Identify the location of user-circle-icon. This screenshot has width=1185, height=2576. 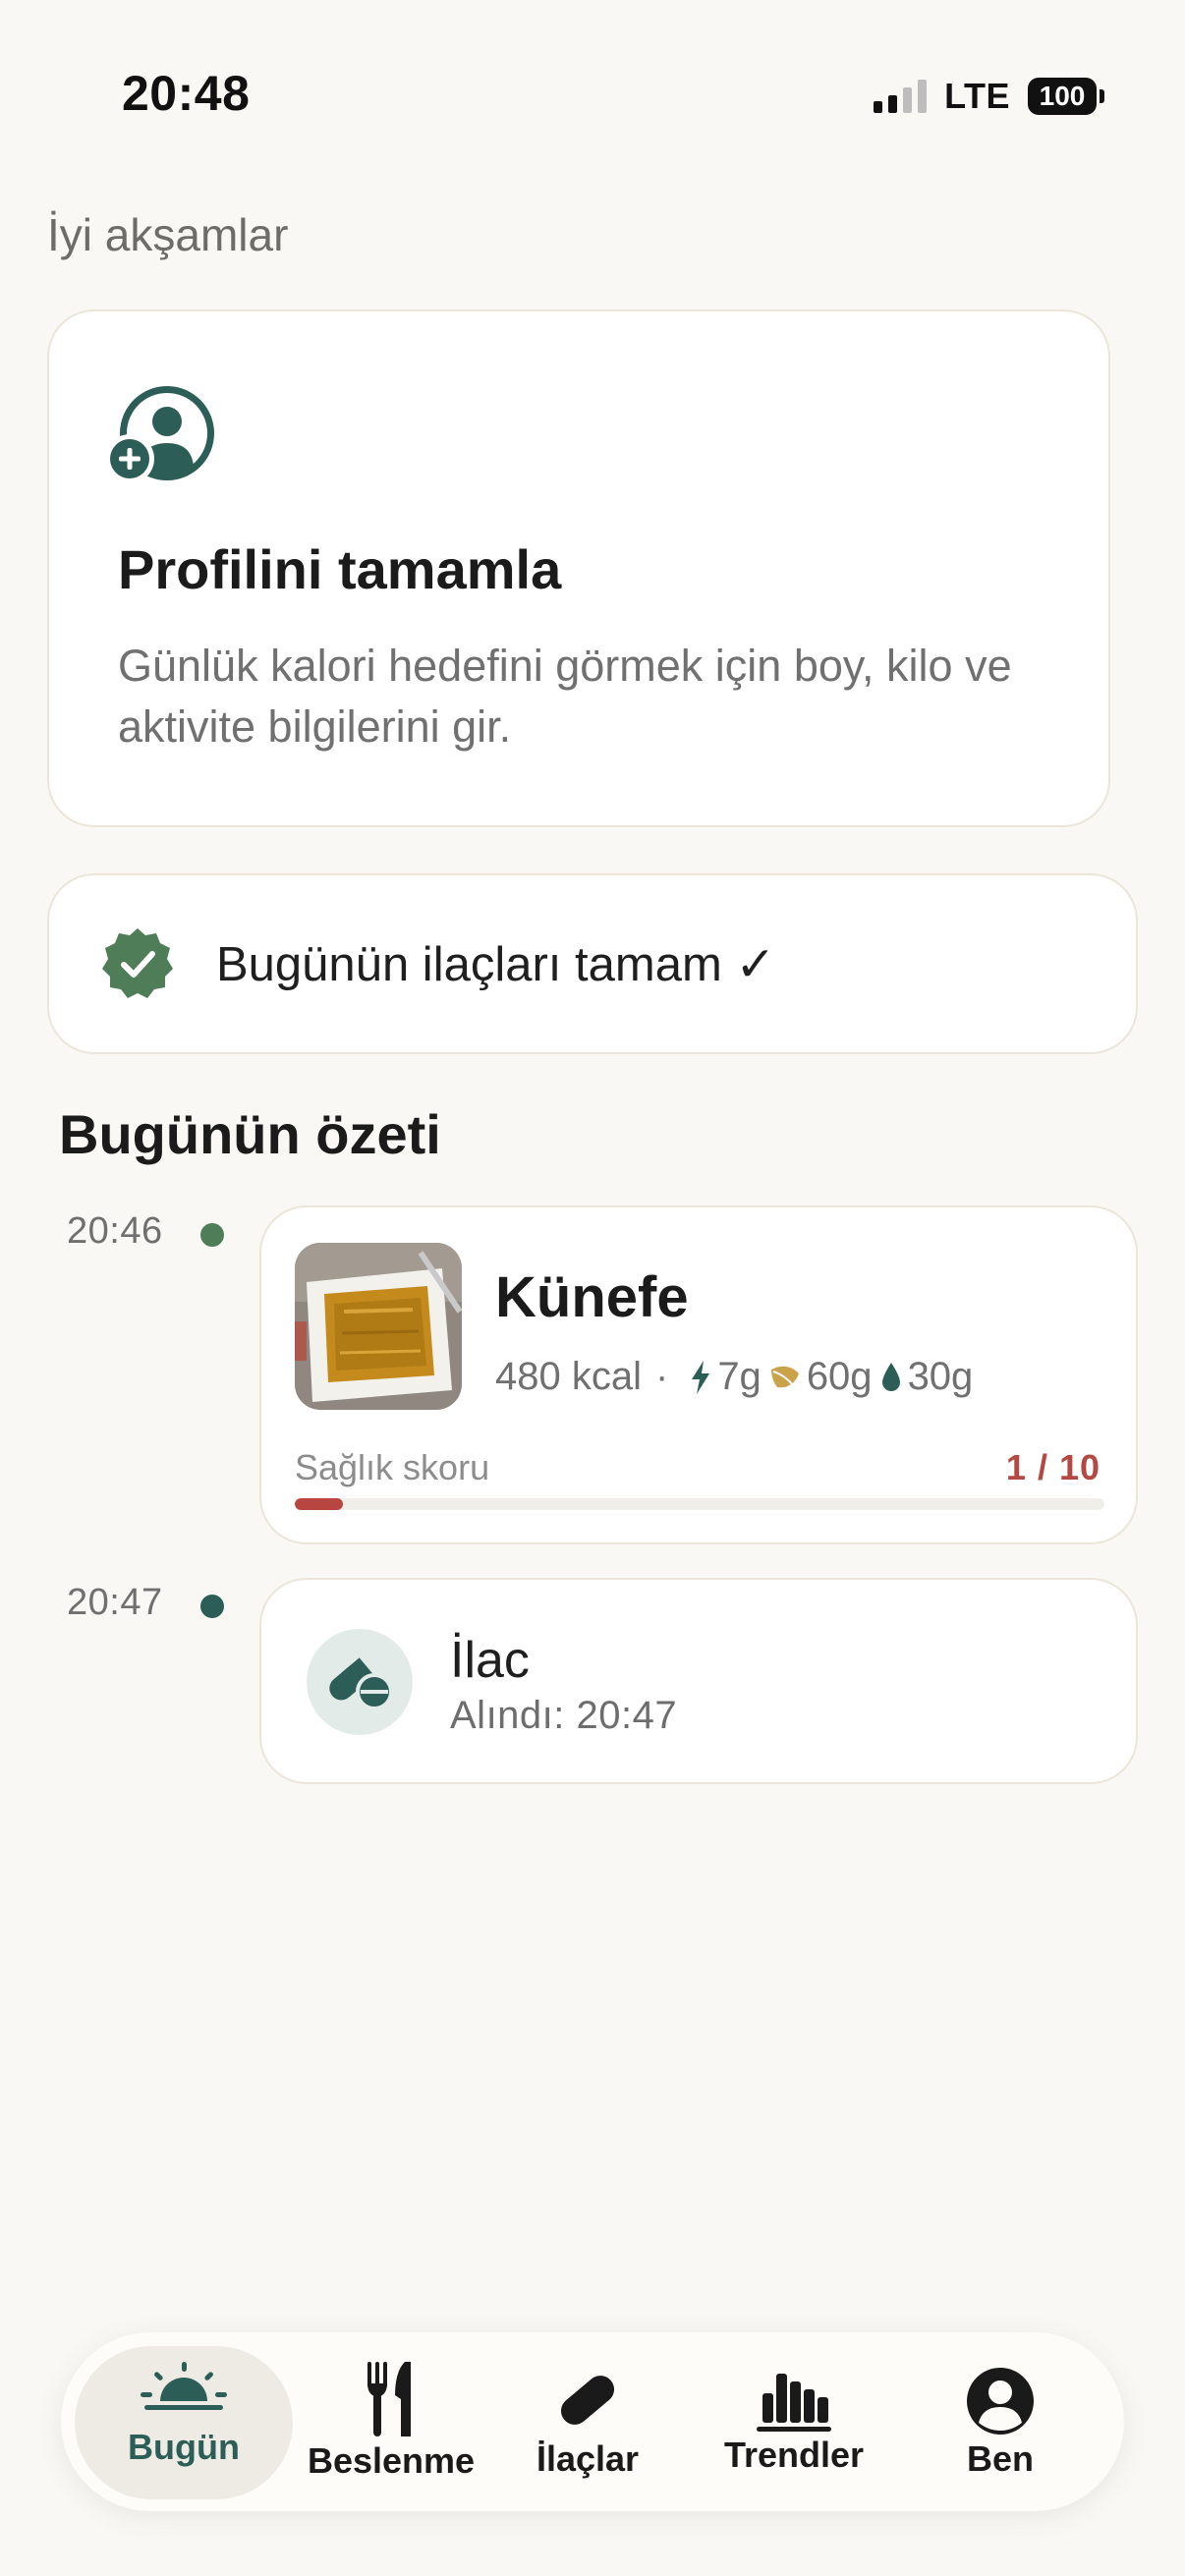
(1001, 2401).